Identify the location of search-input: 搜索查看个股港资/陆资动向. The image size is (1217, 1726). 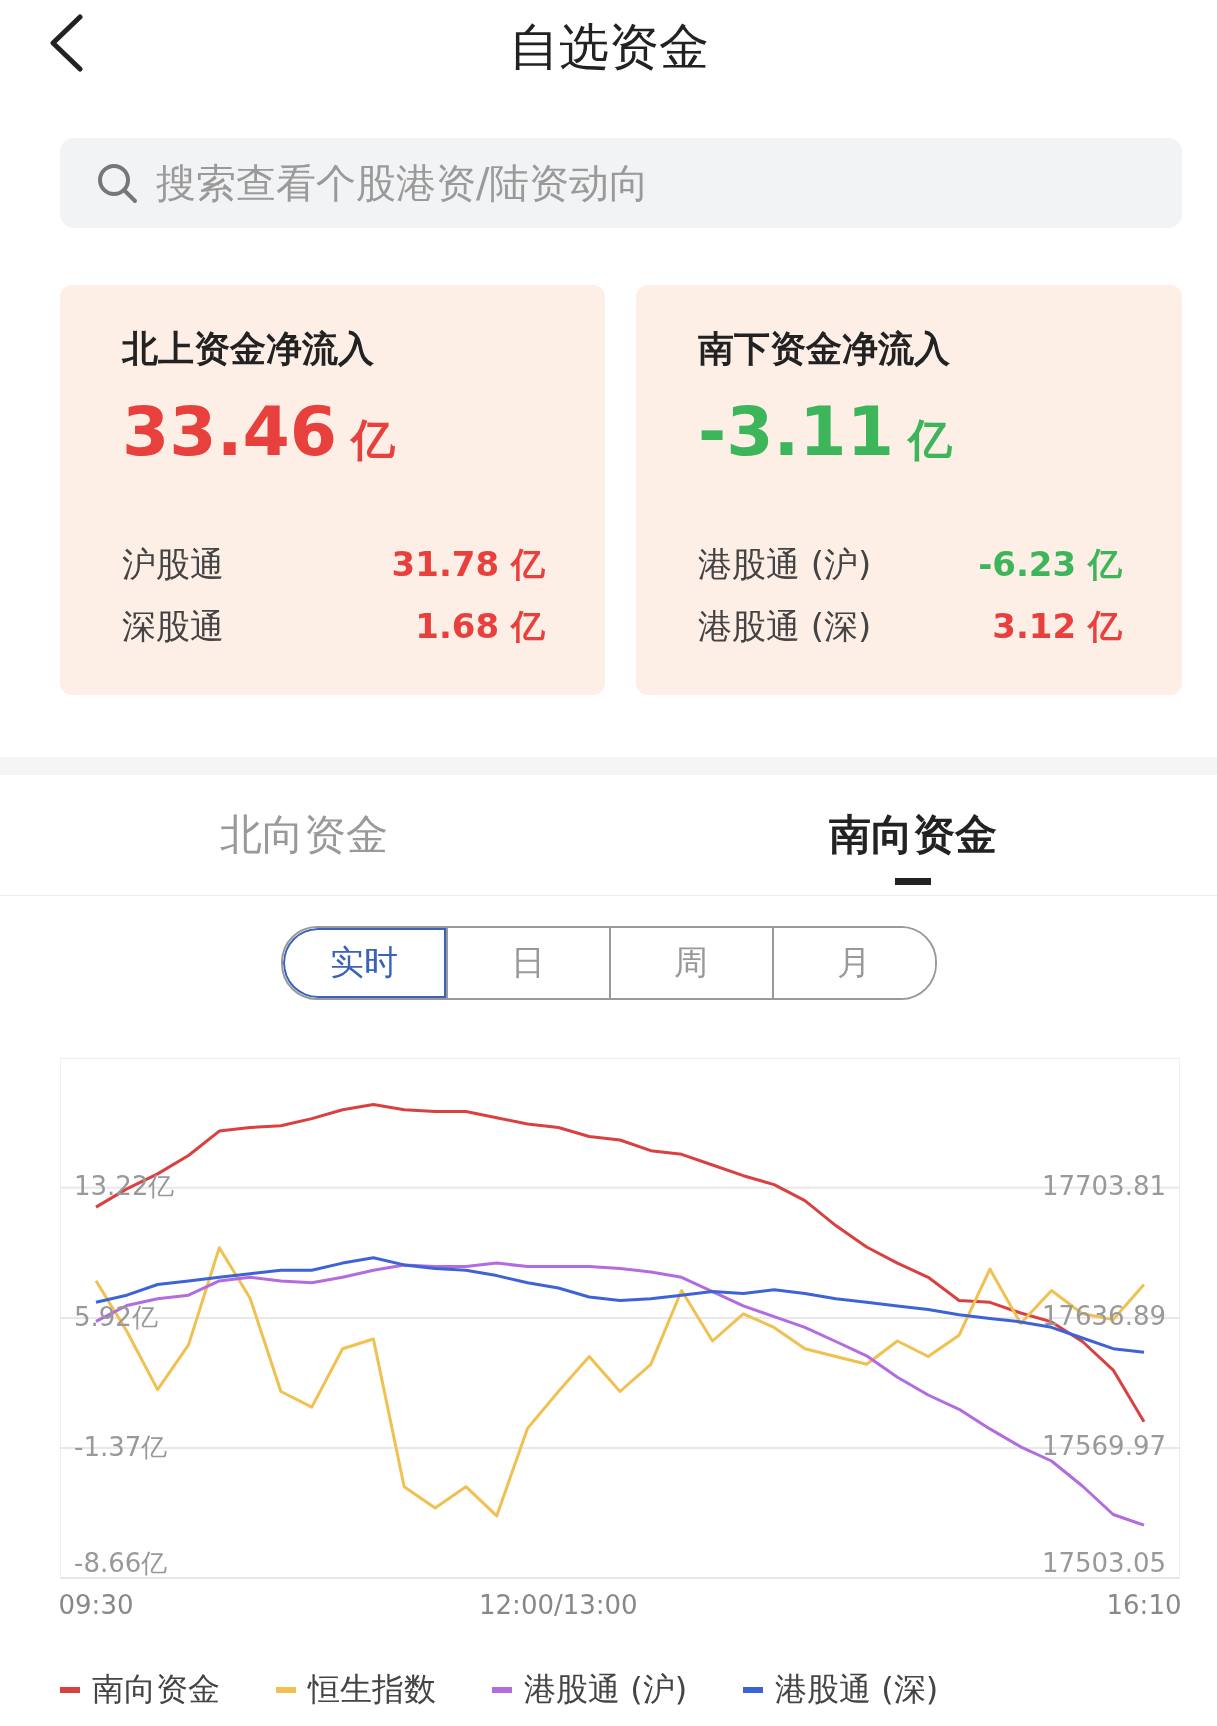
(651, 183).